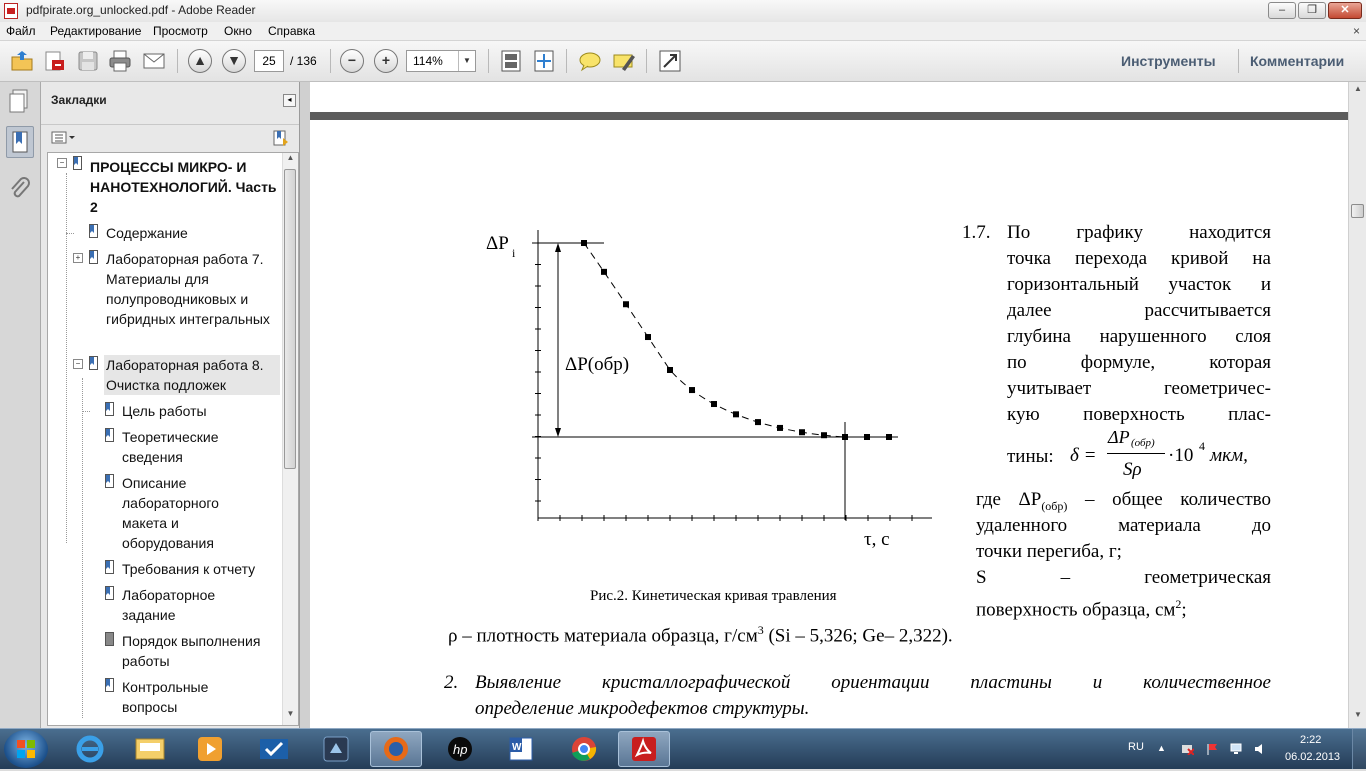 The height and width of the screenshot is (771, 1366). What do you see at coordinates (511, 61) in the screenshot?
I see `page-layout-icon` at bounding box center [511, 61].